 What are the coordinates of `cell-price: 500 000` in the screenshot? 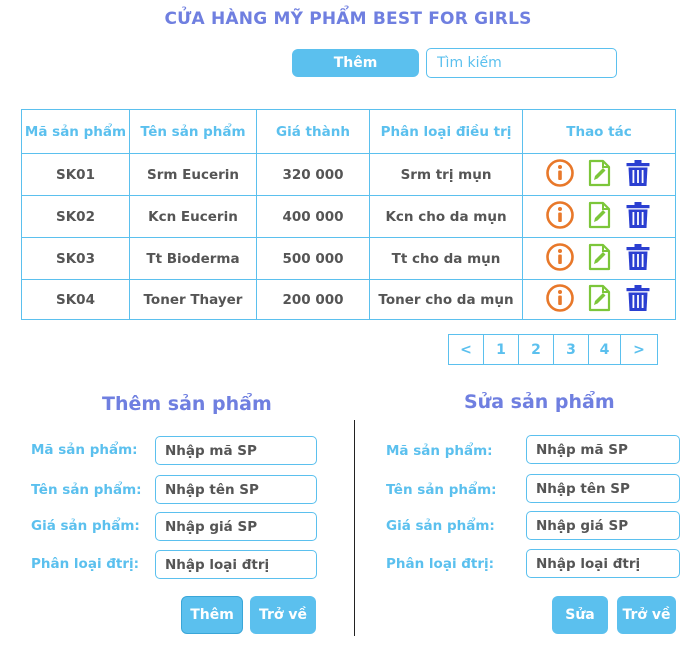 It's located at (313, 258).